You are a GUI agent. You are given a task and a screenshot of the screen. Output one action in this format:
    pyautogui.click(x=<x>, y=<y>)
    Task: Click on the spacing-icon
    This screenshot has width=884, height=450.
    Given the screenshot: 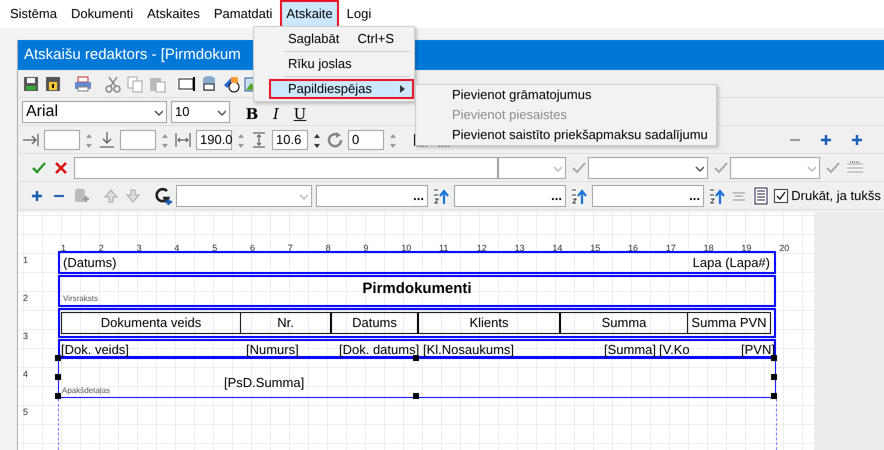 What is the action you would take?
    pyautogui.click(x=107, y=139)
    